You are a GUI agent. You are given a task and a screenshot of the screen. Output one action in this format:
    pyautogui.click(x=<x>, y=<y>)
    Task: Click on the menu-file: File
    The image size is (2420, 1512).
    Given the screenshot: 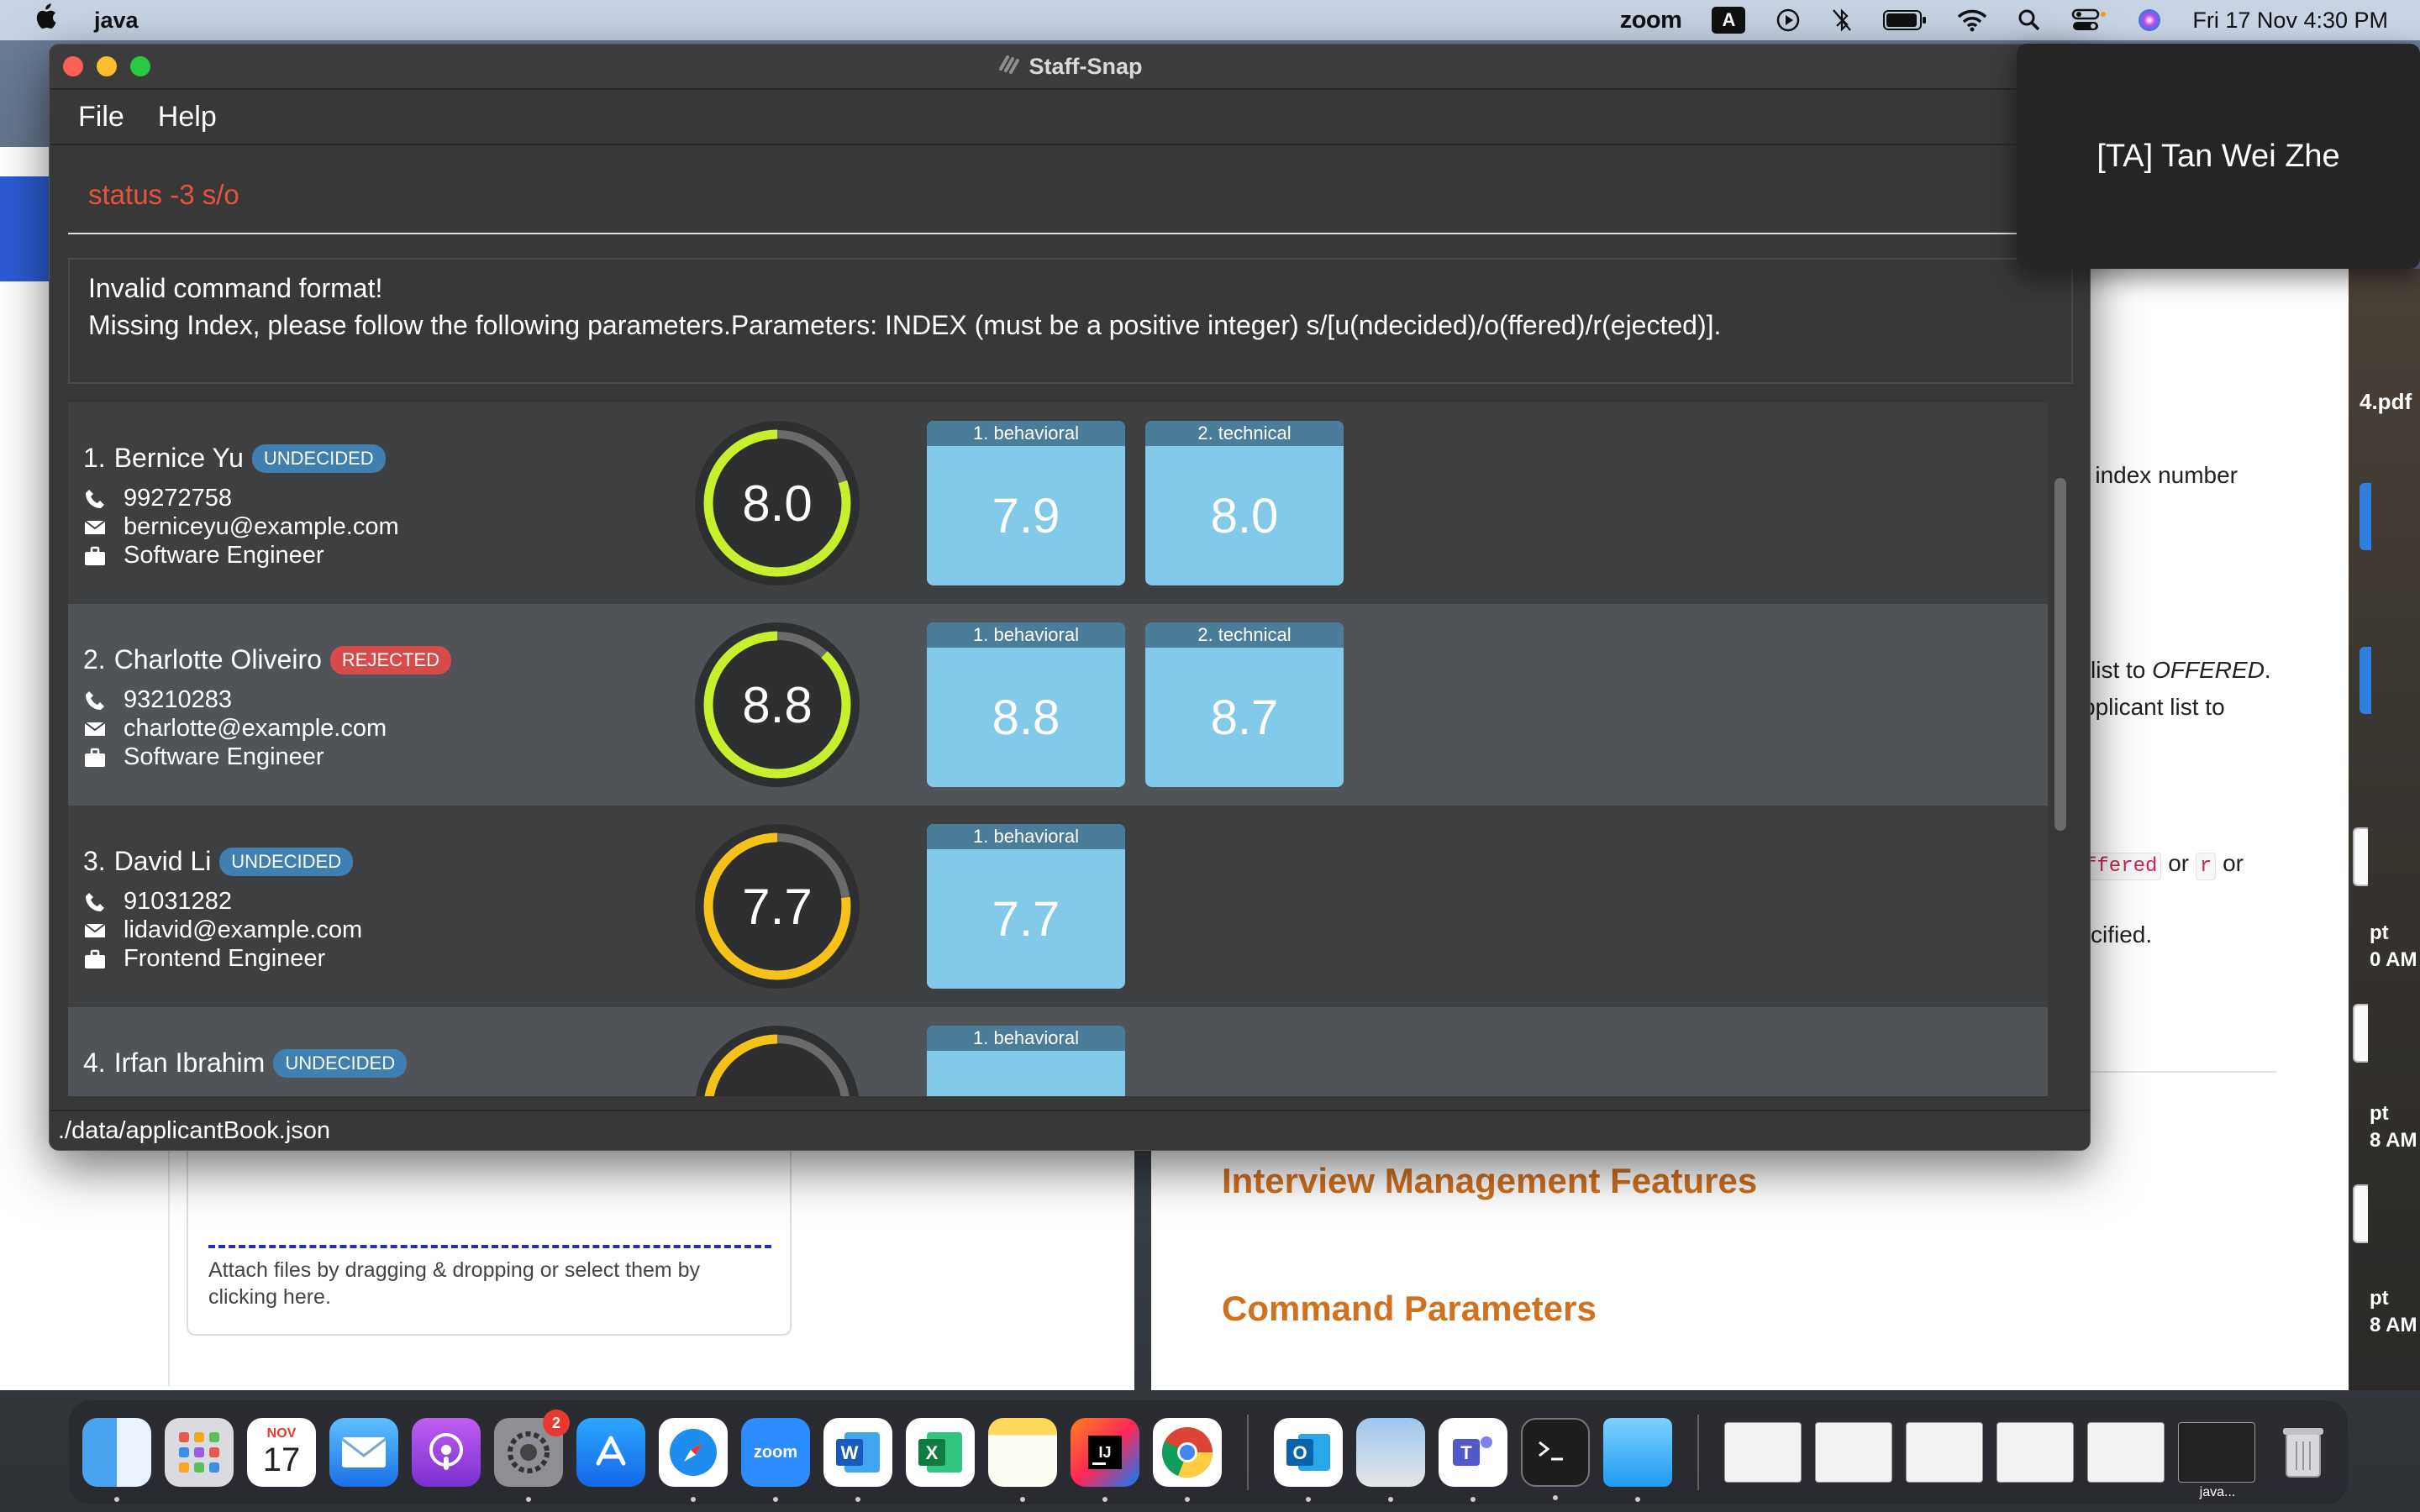 What is the action you would take?
    pyautogui.click(x=101, y=117)
    